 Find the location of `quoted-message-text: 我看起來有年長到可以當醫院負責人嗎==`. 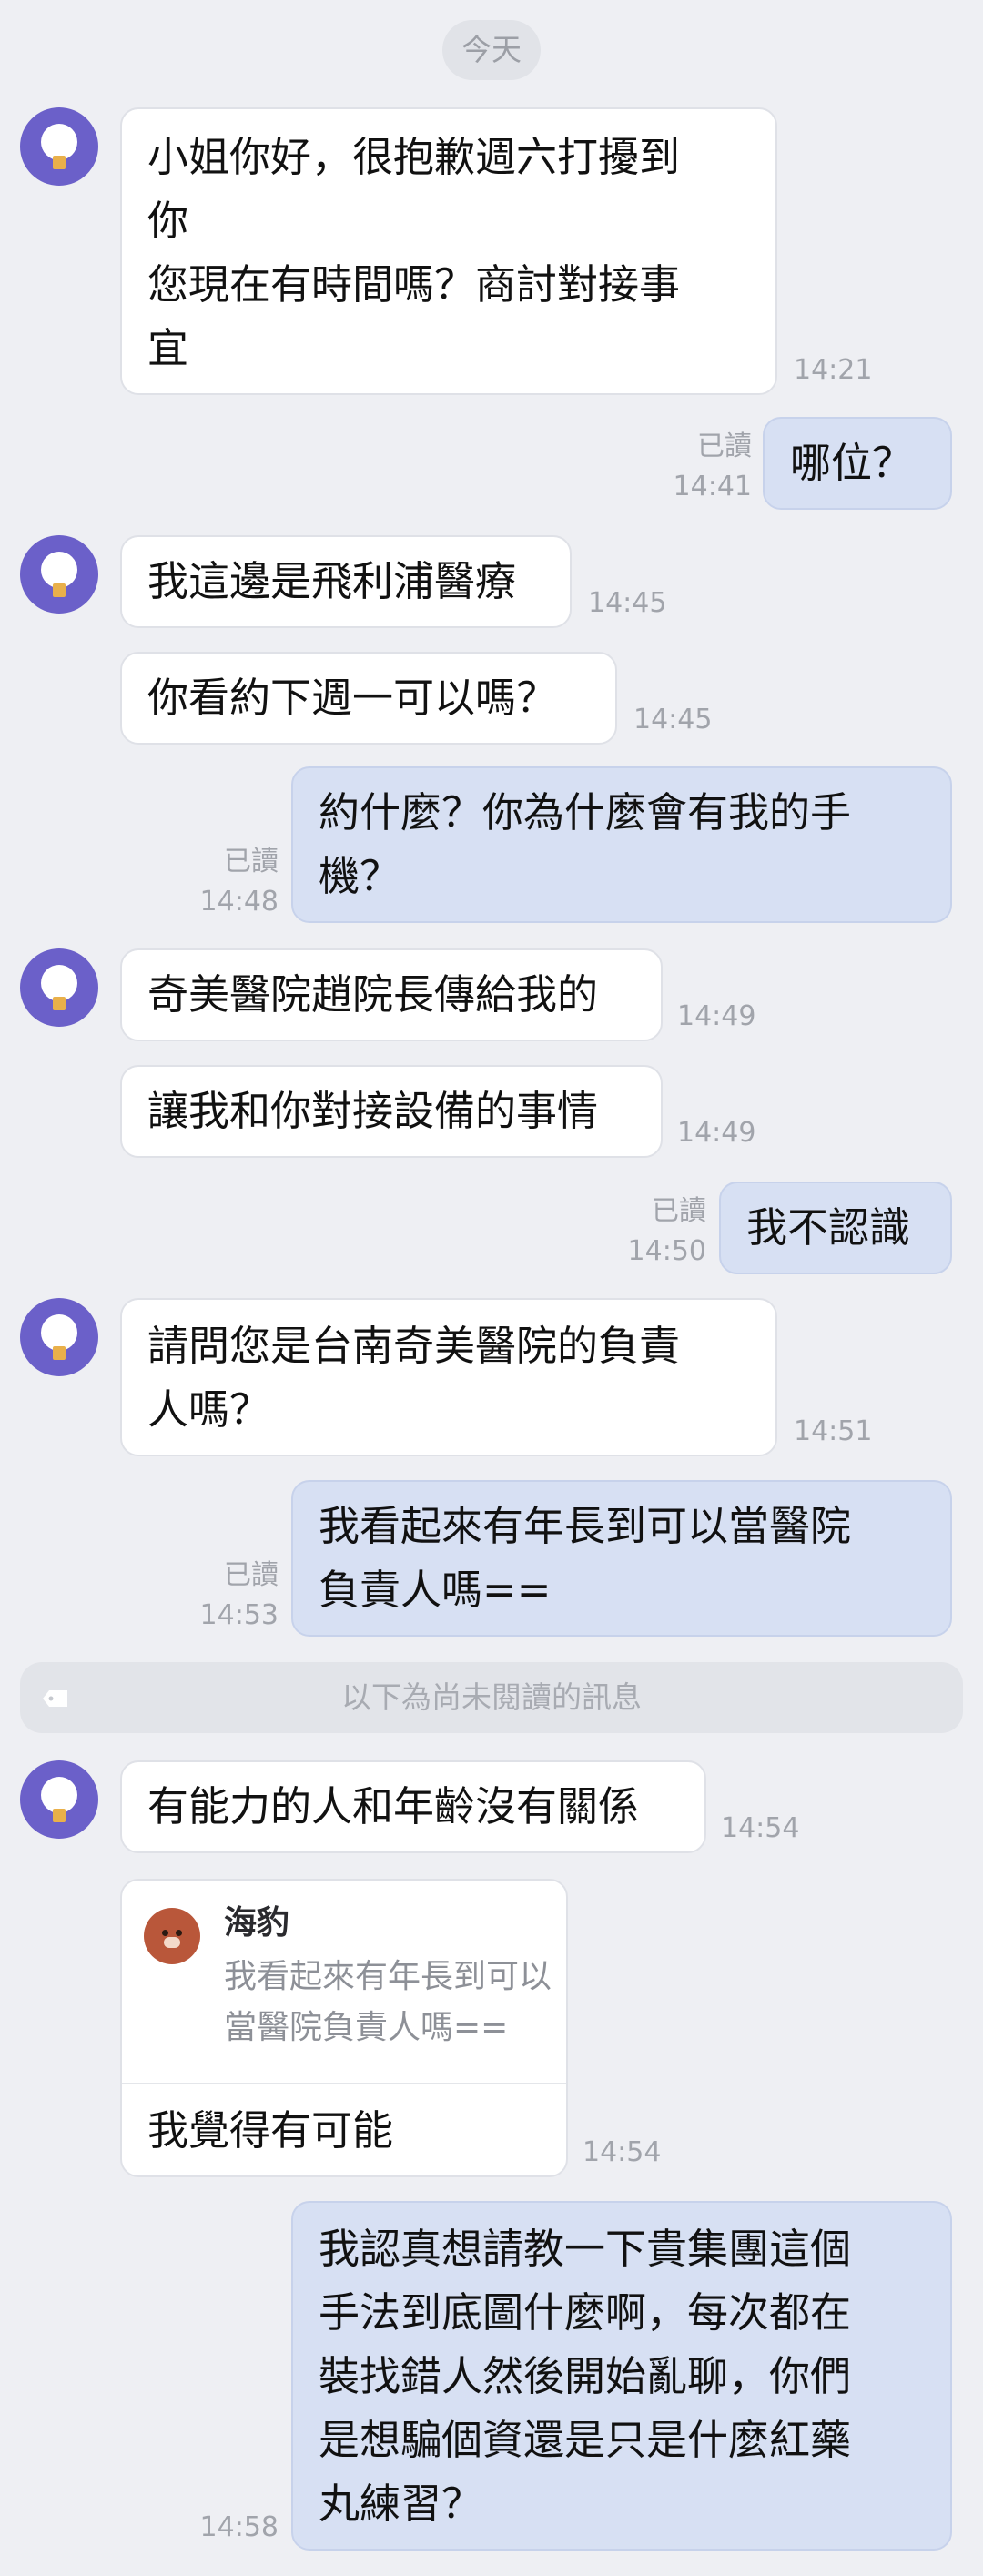

quoted-message-text: 我看起來有年長到可以當醫院負責人嗎== is located at coordinates (388, 2003).